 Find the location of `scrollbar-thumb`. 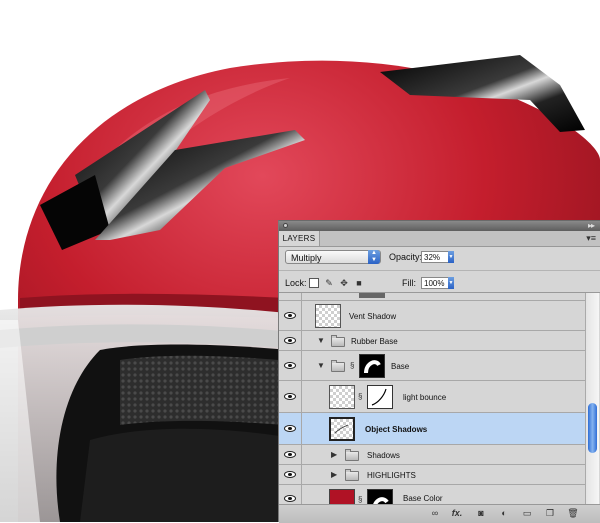

scrollbar-thumb is located at coordinates (592, 428).